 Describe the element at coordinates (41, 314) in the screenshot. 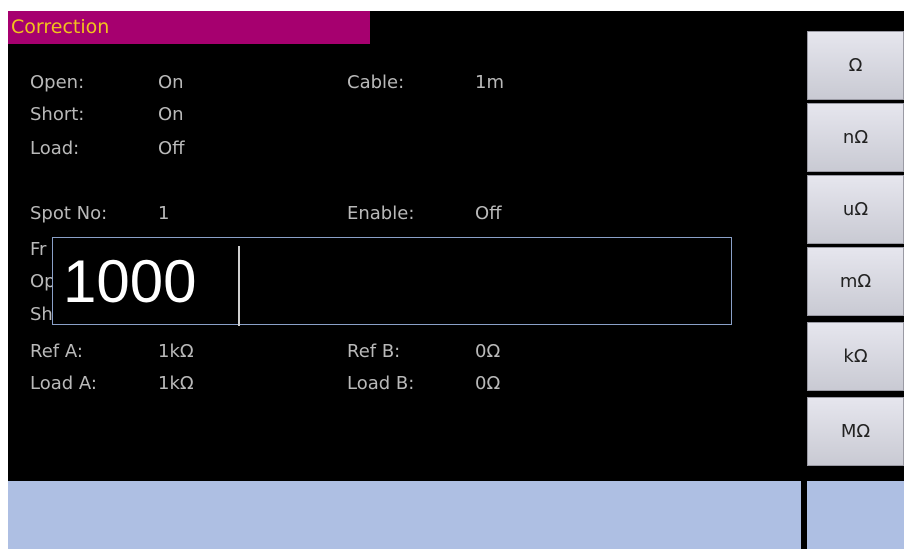

I see `short-spot-label: Sh` at that location.